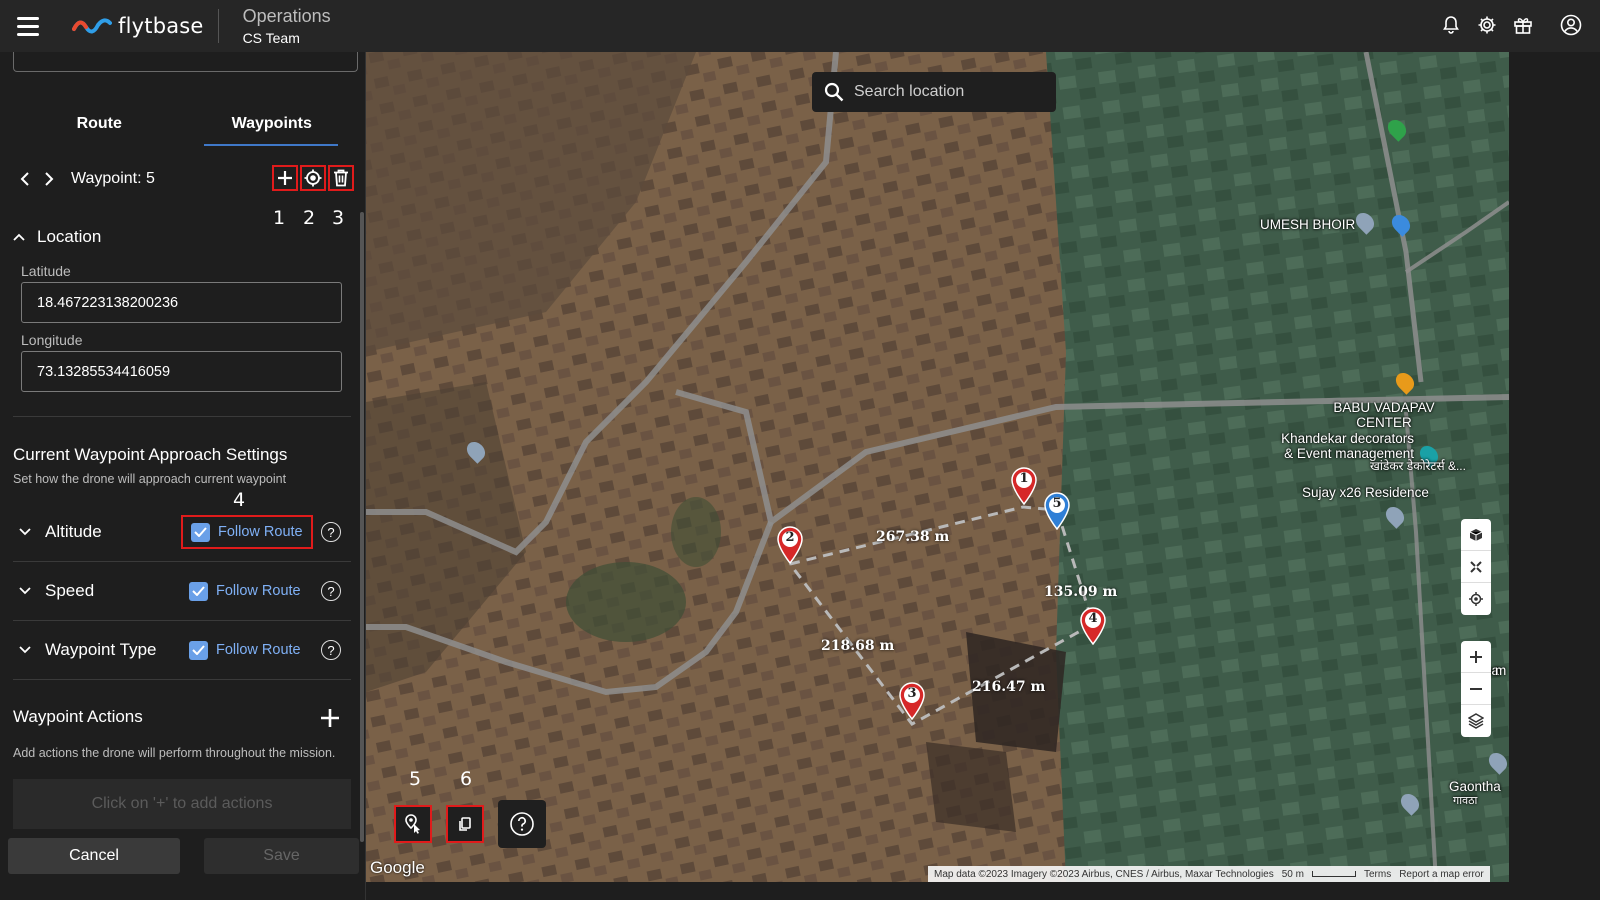 The width and height of the screenshot is (1600, 900). I want to click on altitude-setting: Altitude Follow Route ?, so click(182, 532).